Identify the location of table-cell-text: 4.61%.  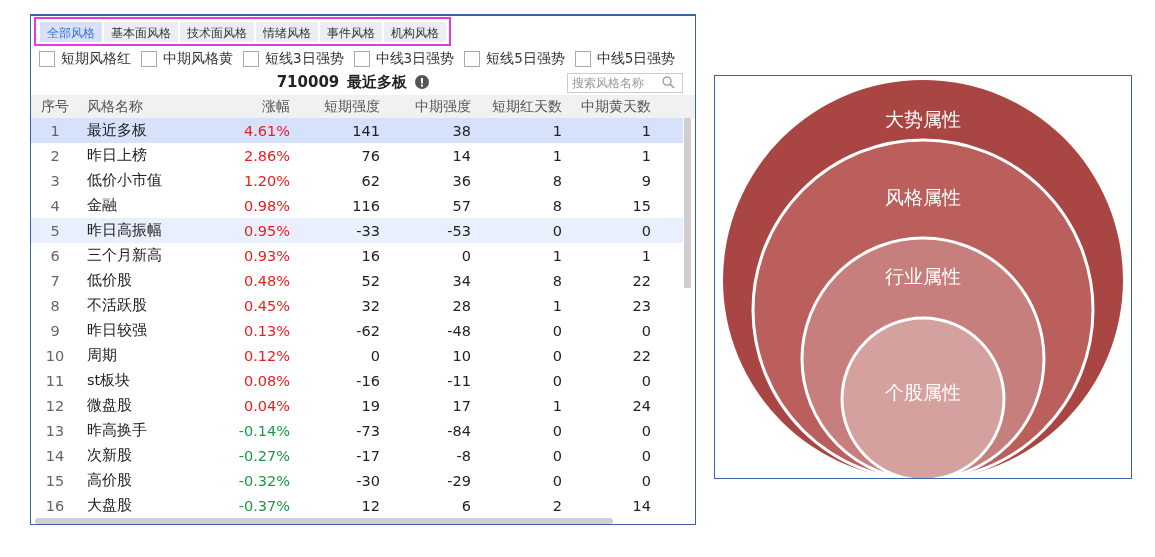
(266, 130).